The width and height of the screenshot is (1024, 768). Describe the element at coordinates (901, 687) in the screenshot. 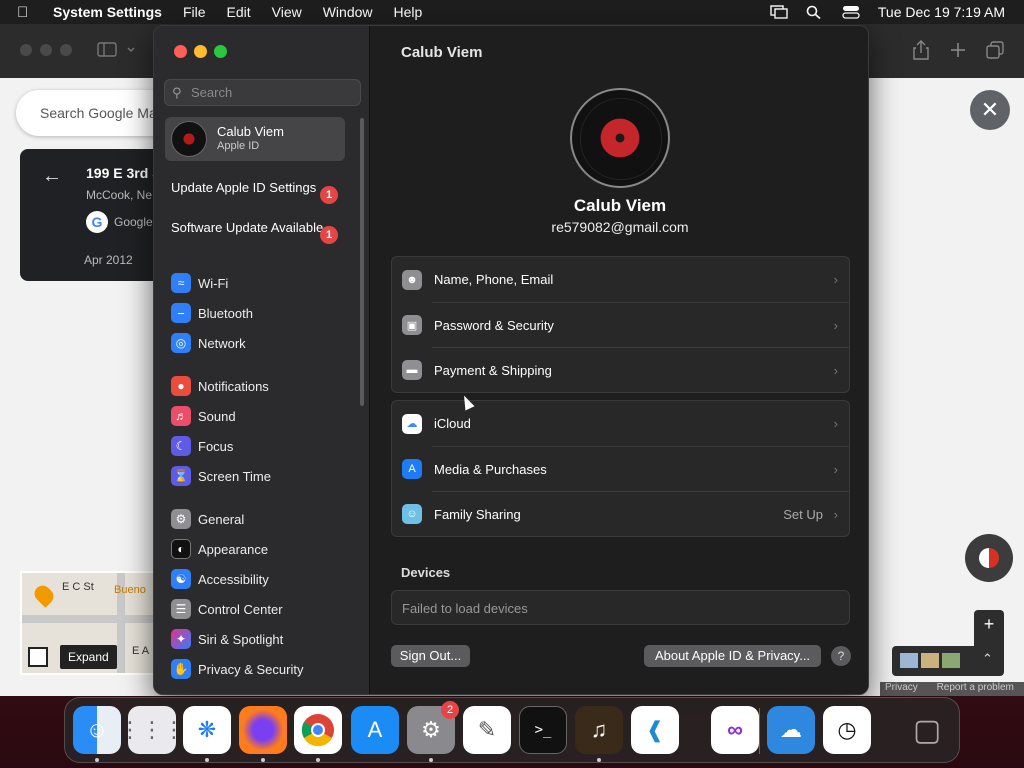

I see `privacy-link: Privacy` at that location.